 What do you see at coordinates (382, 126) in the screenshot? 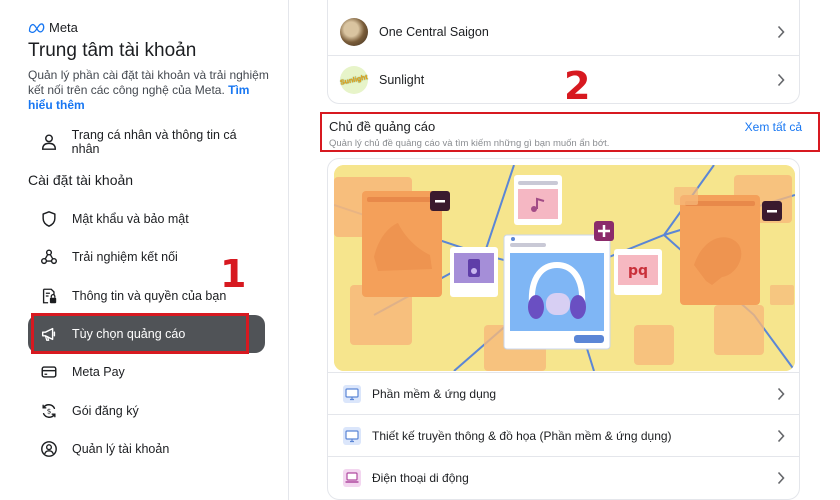
I see `ad-topics-title: Chủ đề quảng cáo` at bounding box center [382, 126].